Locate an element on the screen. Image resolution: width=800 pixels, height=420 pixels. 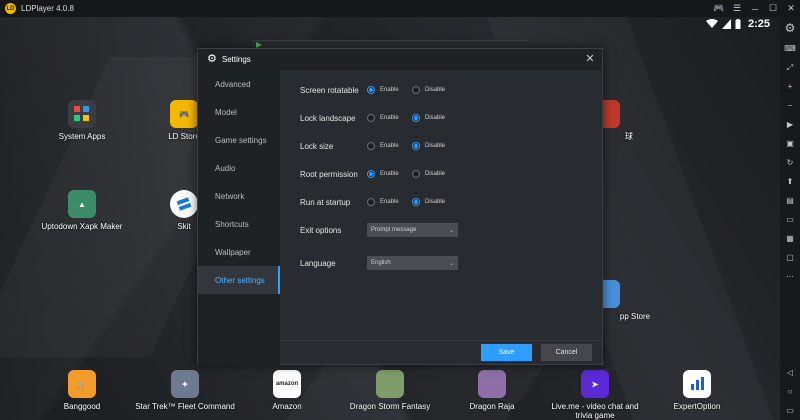
exit-options-select: Prompt message ⌄ is located at coordinates (412, 230).